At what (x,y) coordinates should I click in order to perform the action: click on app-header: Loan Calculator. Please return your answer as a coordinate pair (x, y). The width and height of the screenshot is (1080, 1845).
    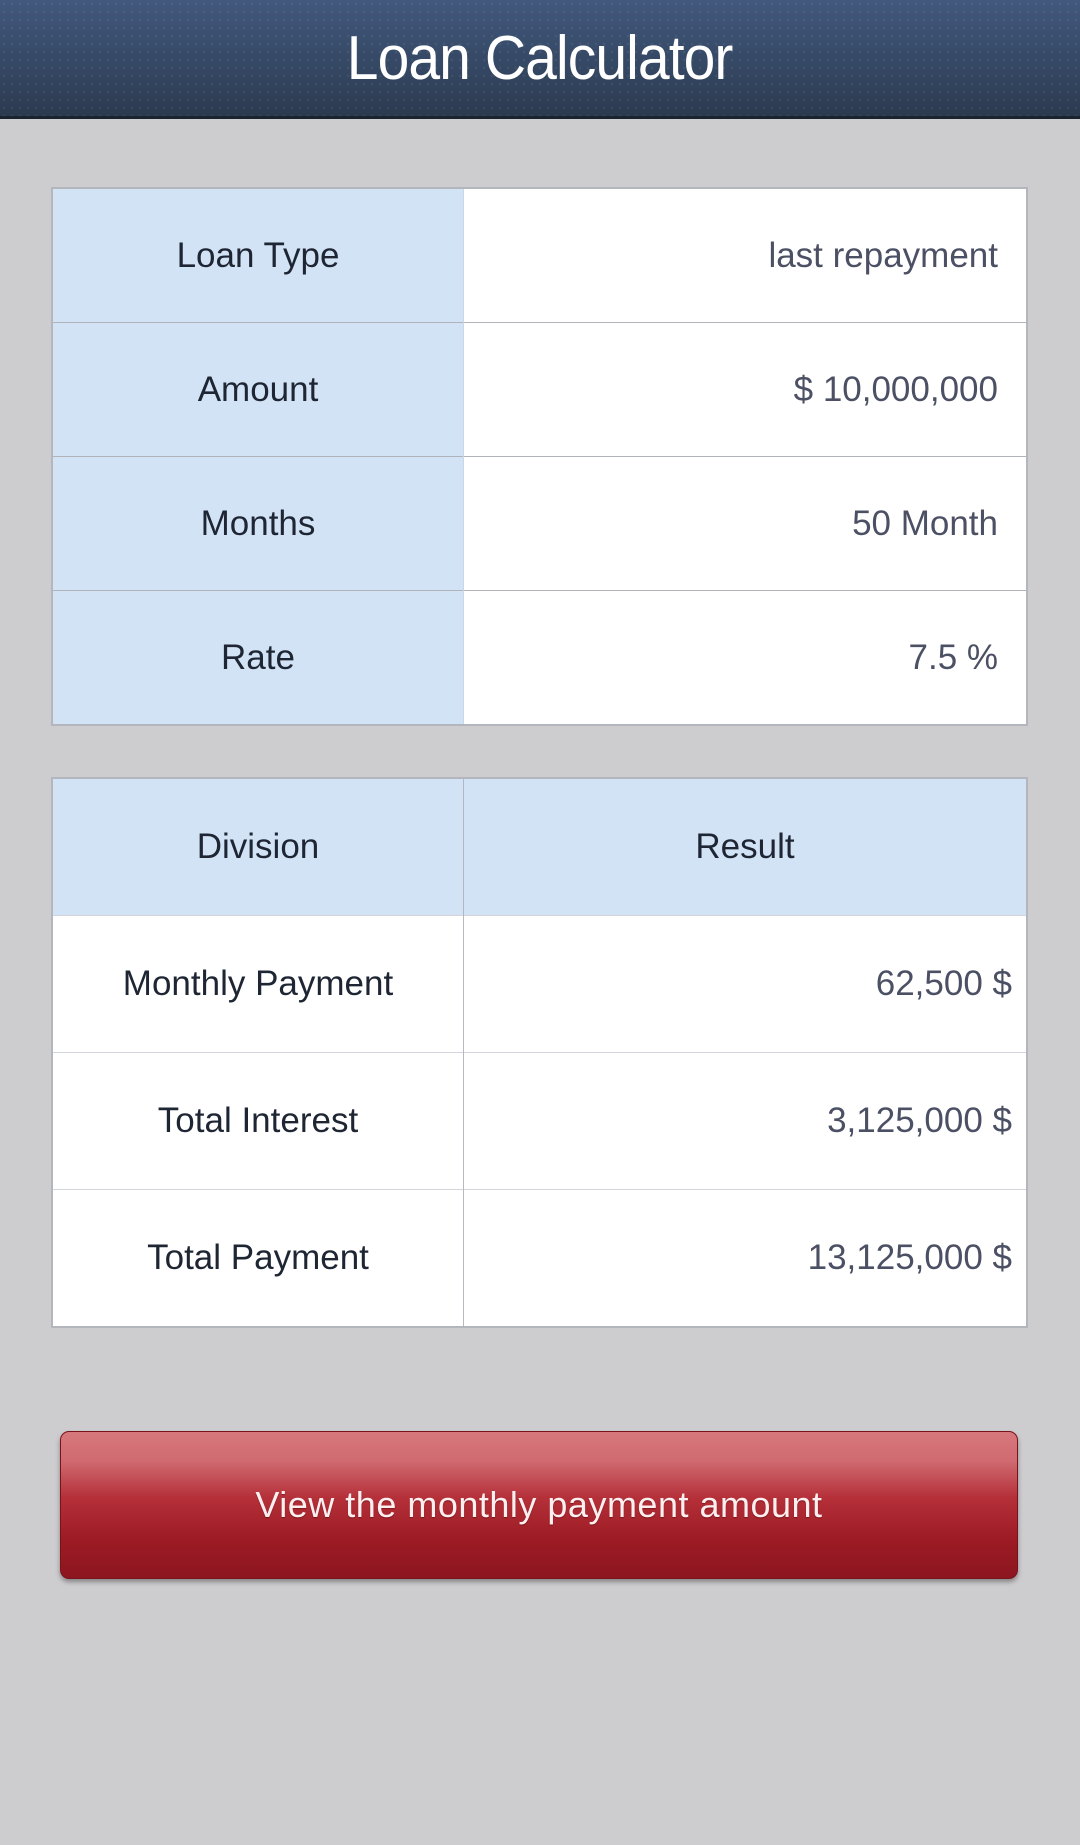
    Looking at the image, I should click on (540, 59).